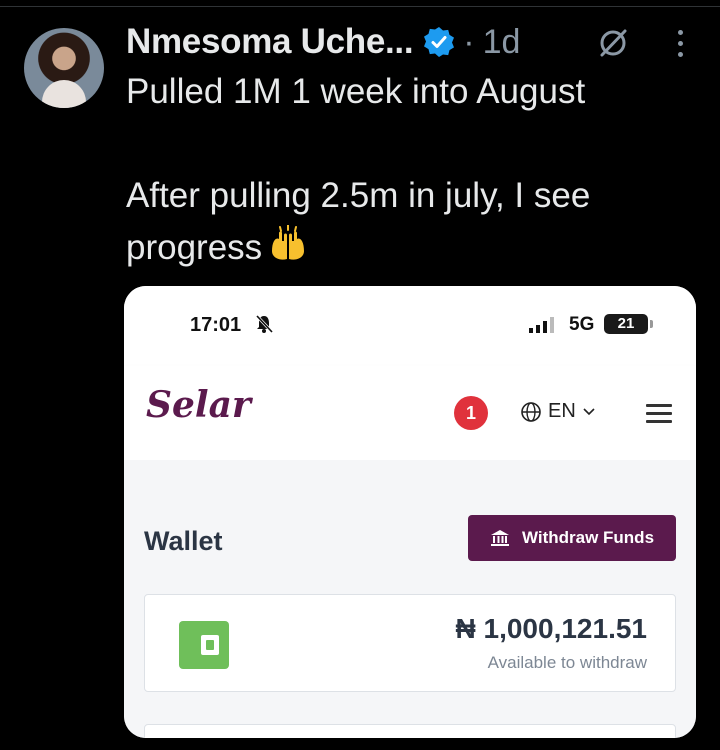 The image size is (720, 750). What do you see at coordinates (410, 643) in the screenshot?
I see `balance-card: ₦ 1,000,121.51 Available to withdraw` at bounding box center [410, 643].